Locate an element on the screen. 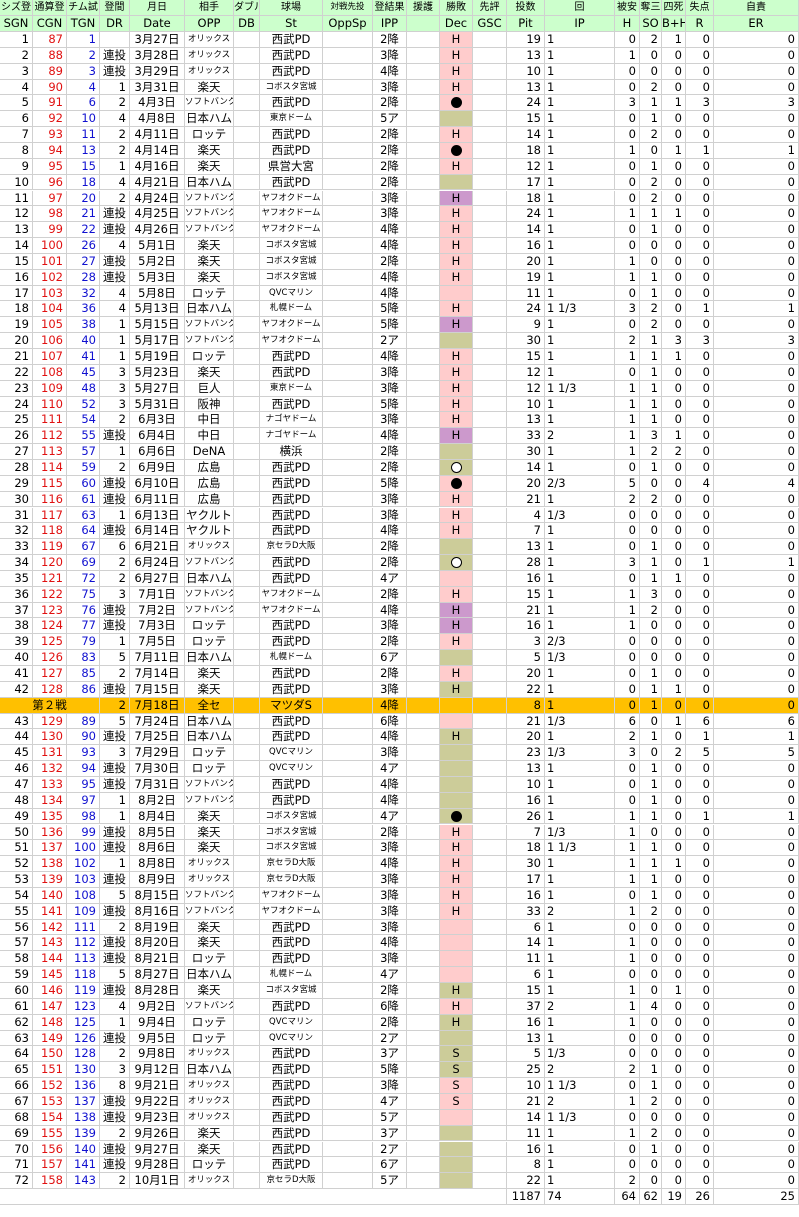  row-59-bh: 0 is located at coordinates (674, 975).